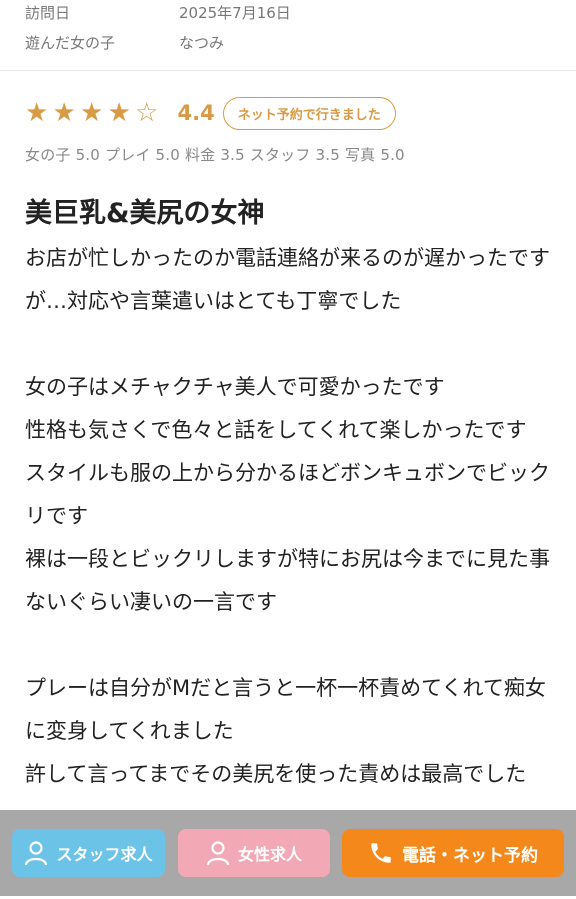  Describe the element at coordinates (470, 855) in the screenshot. I see `phone-net-reserve-label: 電話・ネット予約` at that location.